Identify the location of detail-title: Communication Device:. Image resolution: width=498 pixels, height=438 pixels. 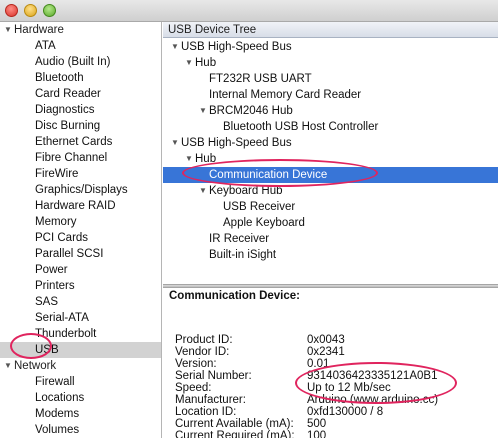
(234, 296).